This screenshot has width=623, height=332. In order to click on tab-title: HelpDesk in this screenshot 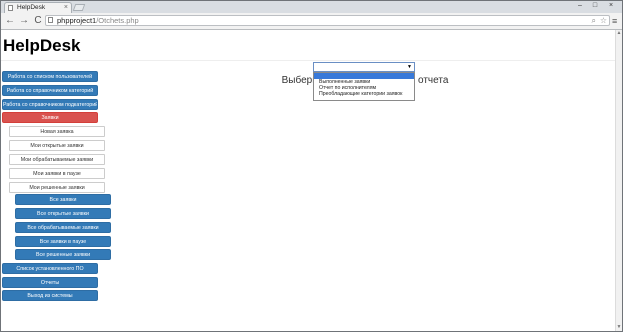, I will do `click(31, 7)`.